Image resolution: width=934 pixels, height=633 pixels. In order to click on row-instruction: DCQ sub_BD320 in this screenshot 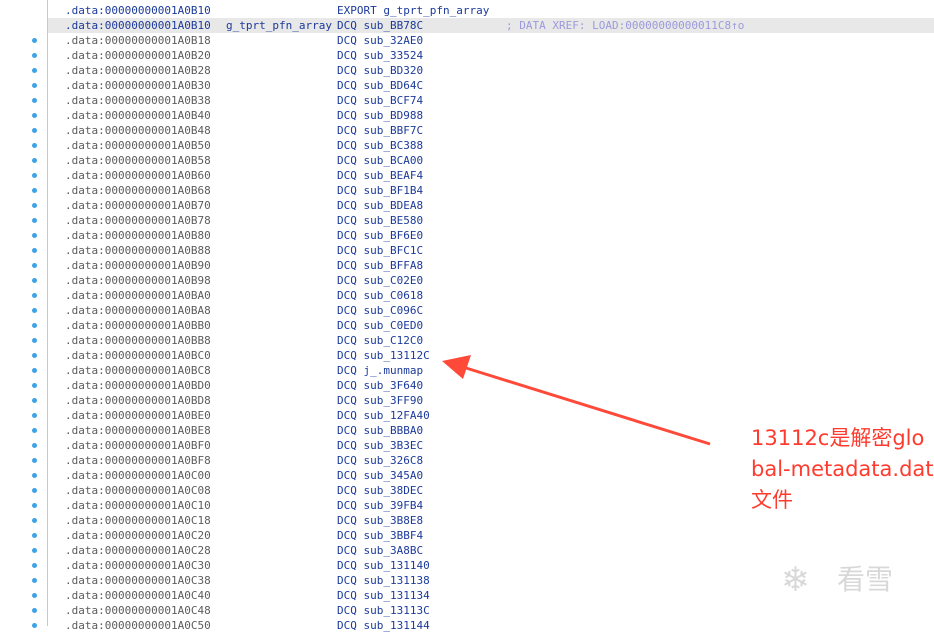, I will do `click(380, 70)`.